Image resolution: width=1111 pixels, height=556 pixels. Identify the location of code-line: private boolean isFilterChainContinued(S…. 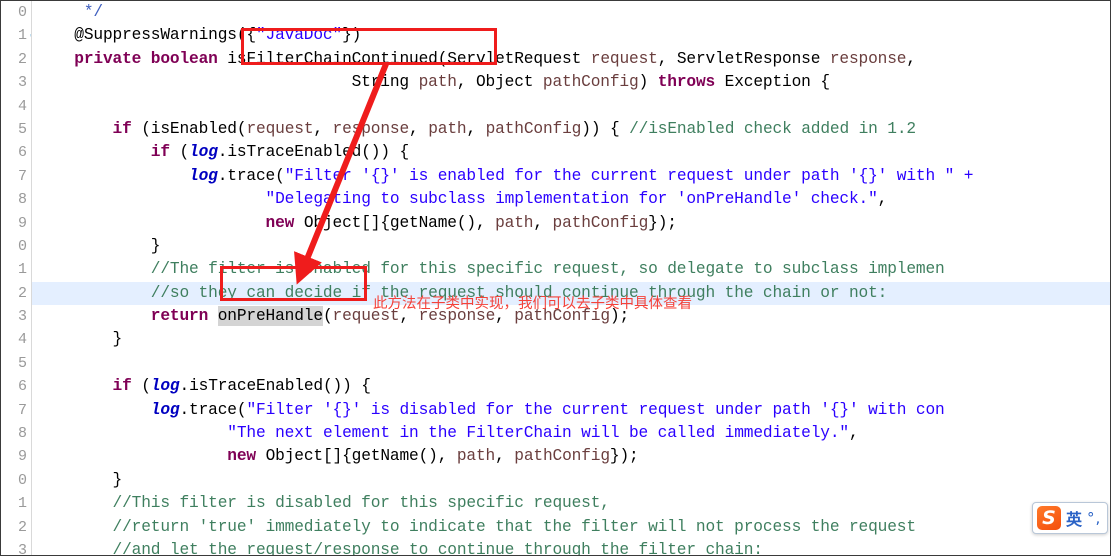
(571, 59).